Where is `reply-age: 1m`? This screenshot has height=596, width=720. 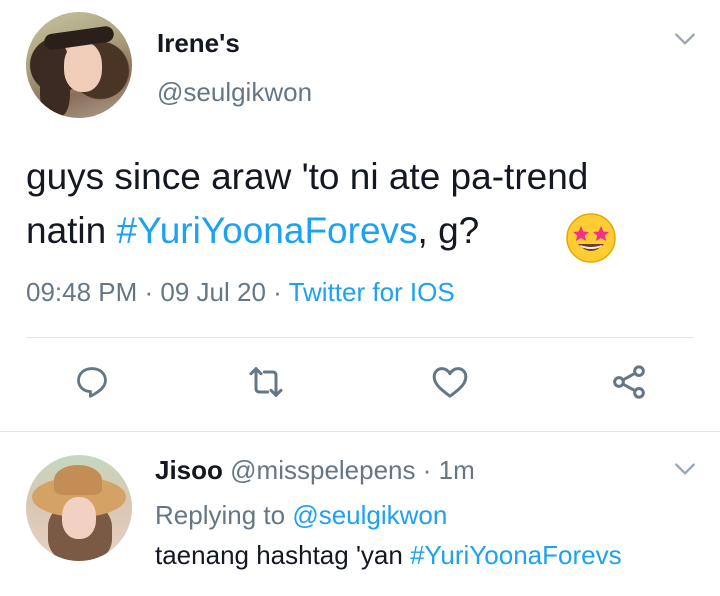
reply-age: 1m is located at coordinates (456, 470).